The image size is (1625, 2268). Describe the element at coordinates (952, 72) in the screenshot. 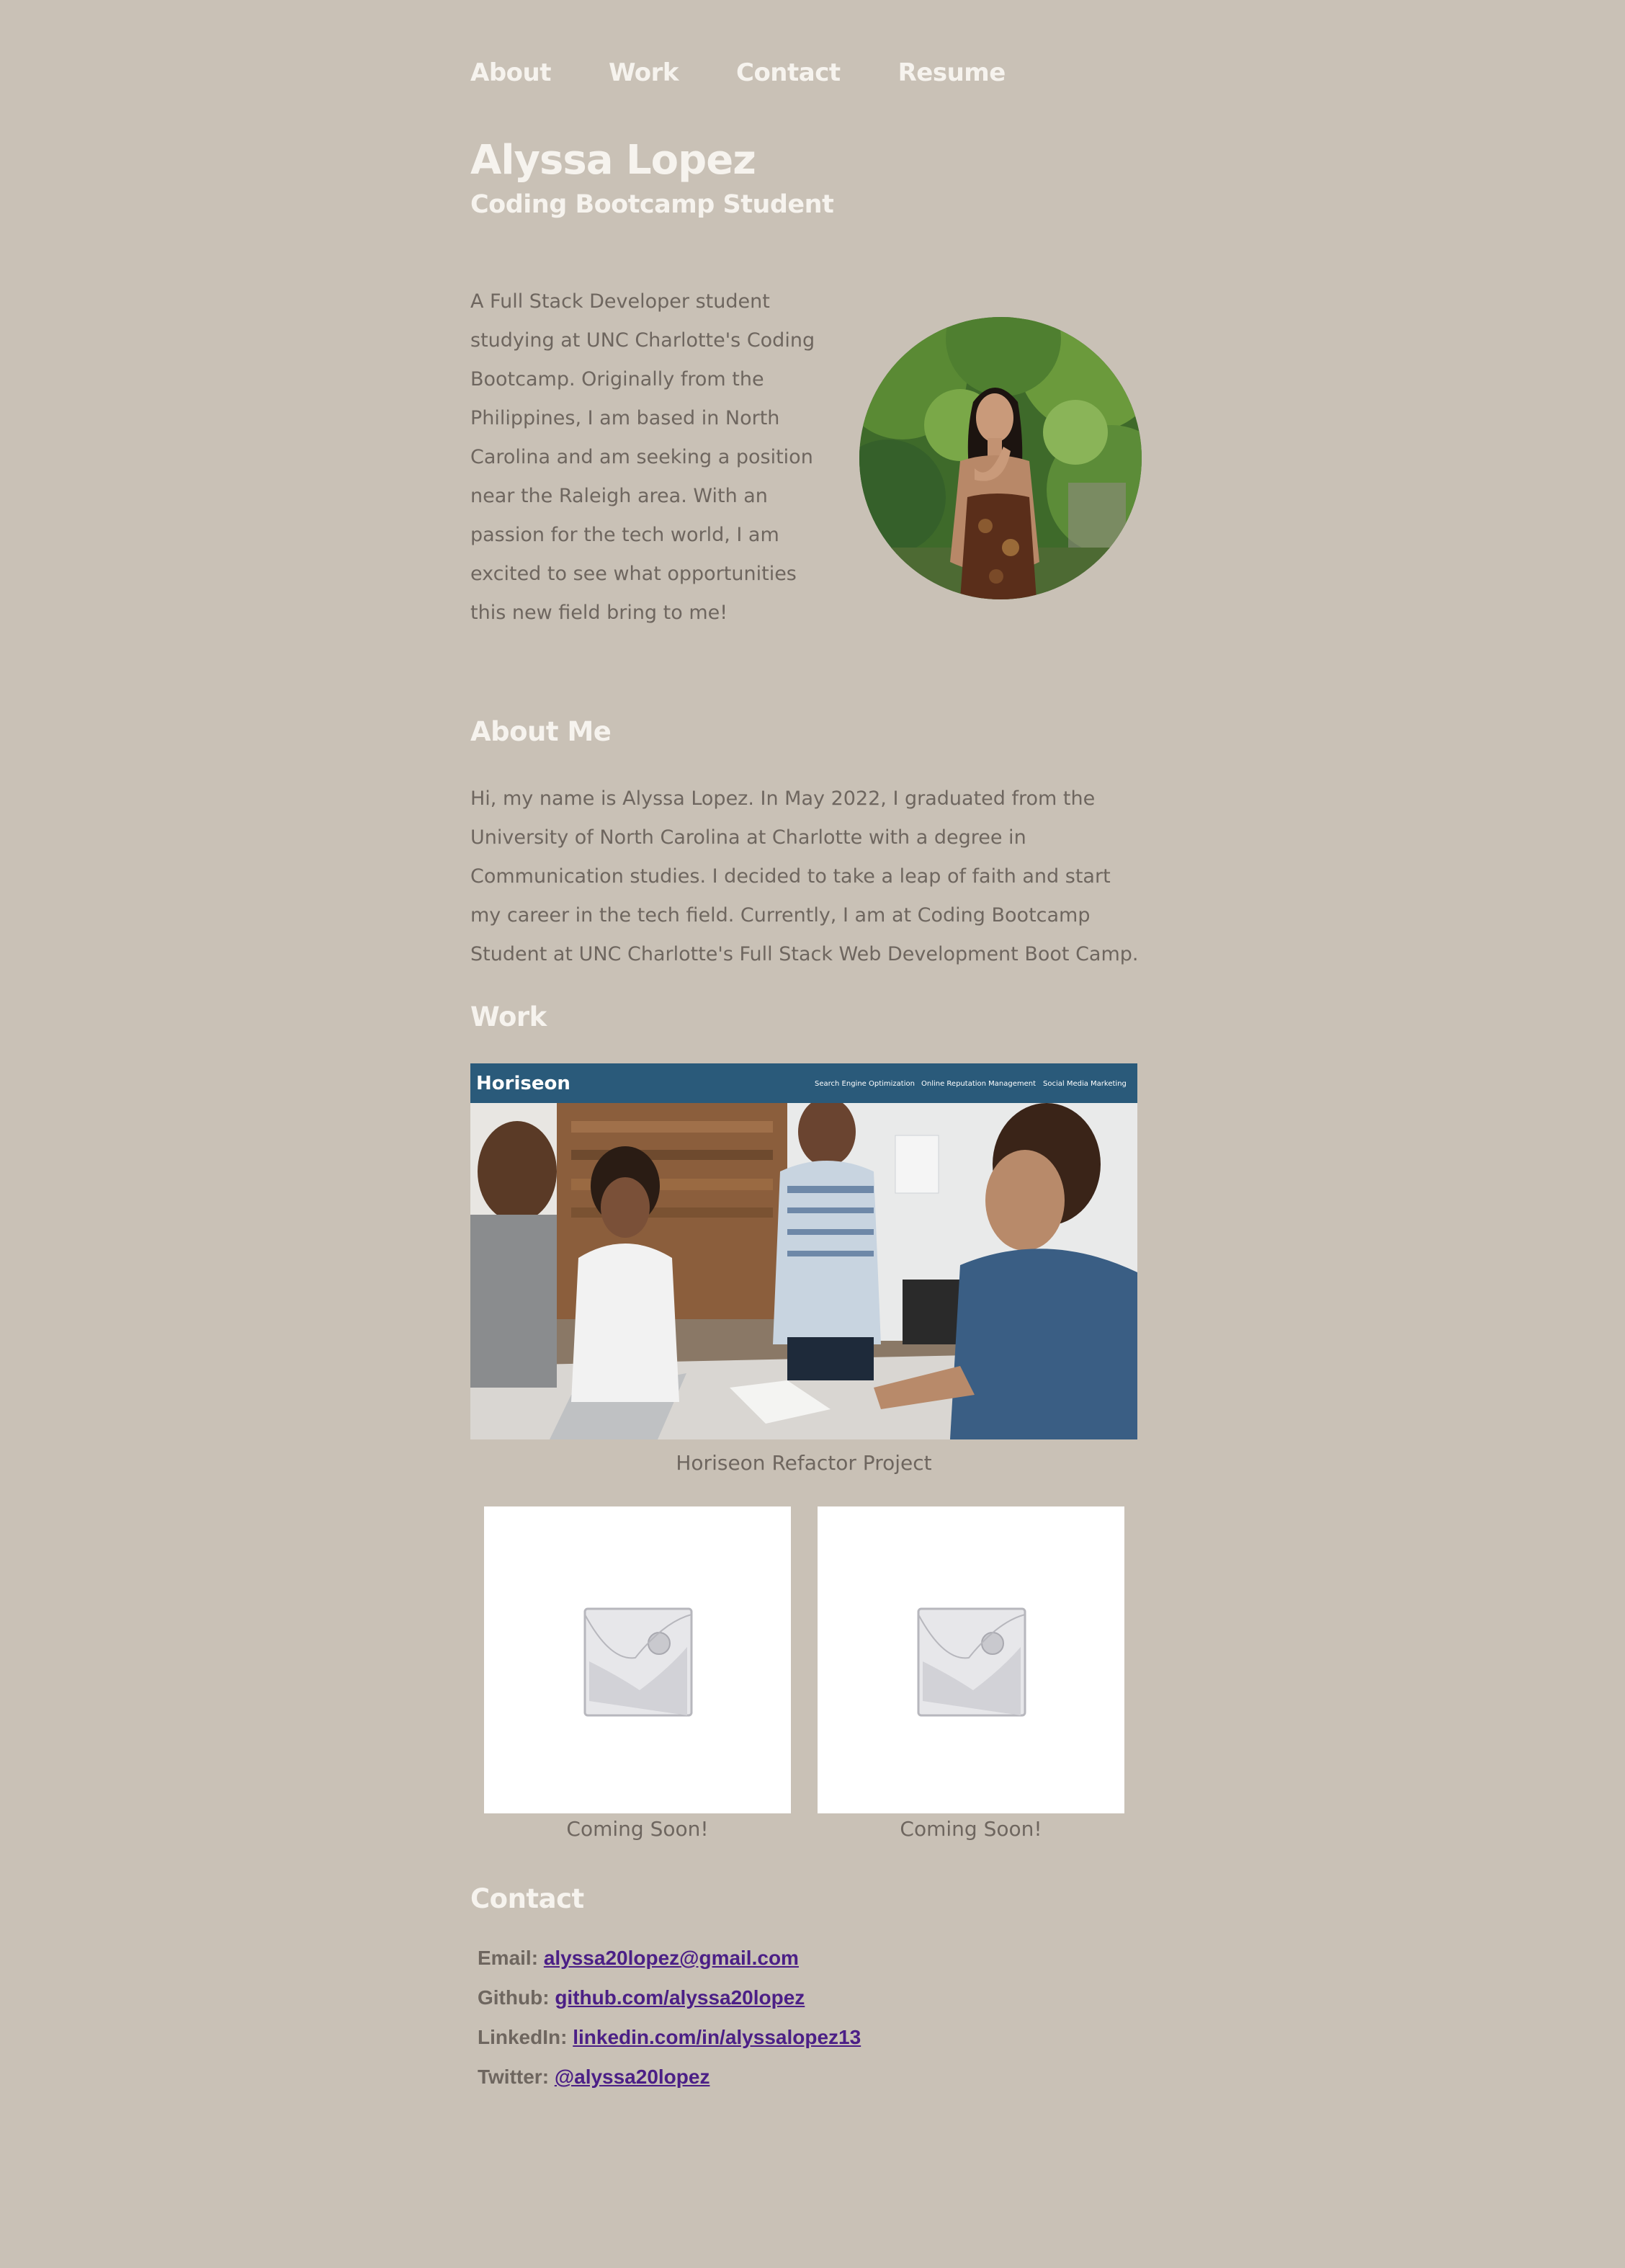

I see `nav-resume-link: Resume` at that location.